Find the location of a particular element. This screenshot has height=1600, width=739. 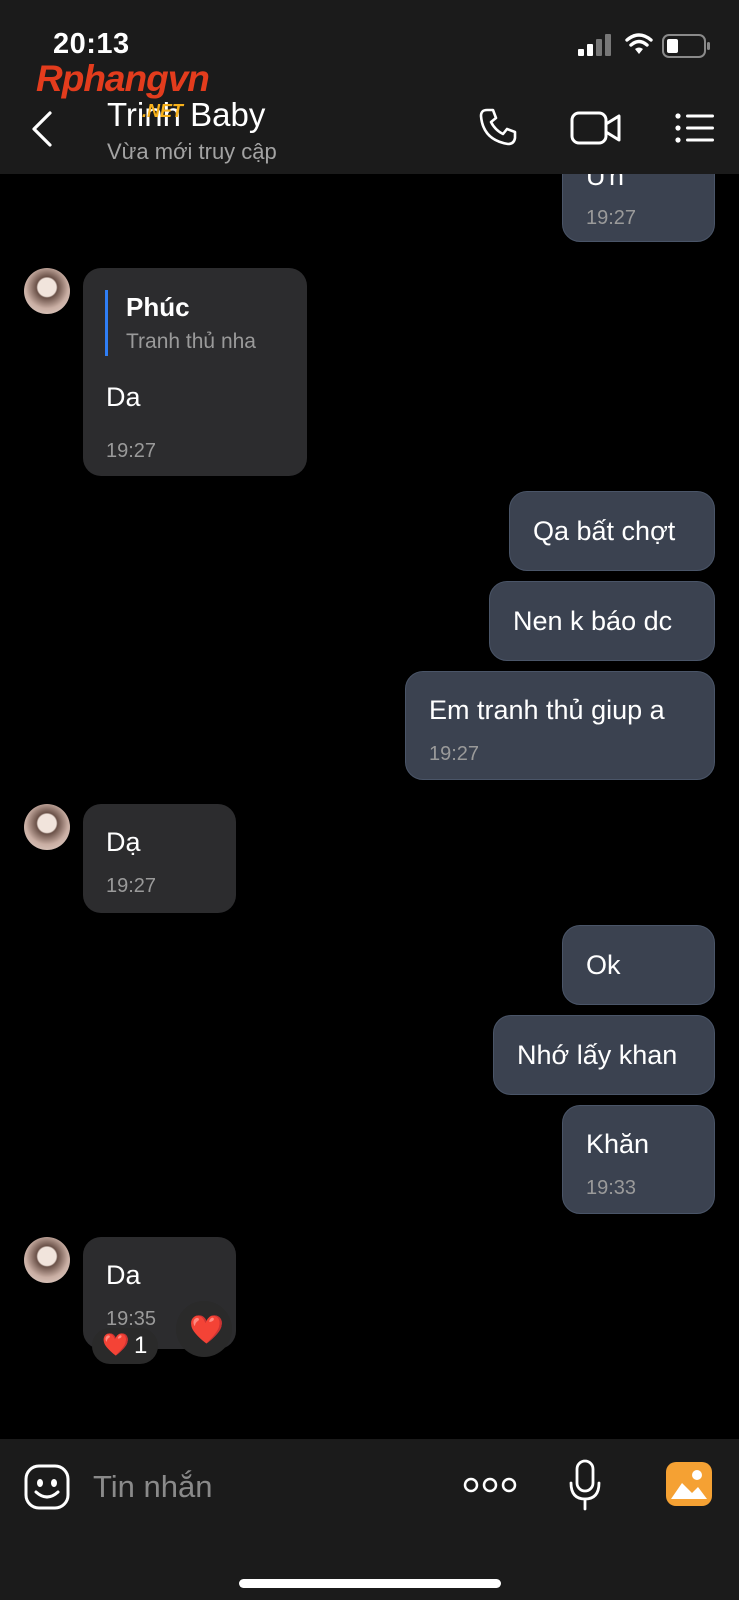

message-time: 19:33 is located at coordinates (611, 1188).